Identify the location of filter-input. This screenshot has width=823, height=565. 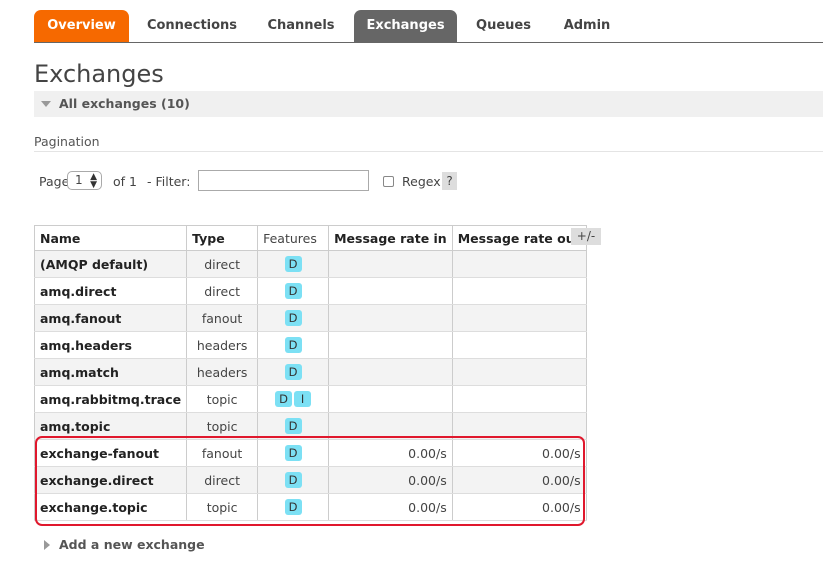
(283, 180).